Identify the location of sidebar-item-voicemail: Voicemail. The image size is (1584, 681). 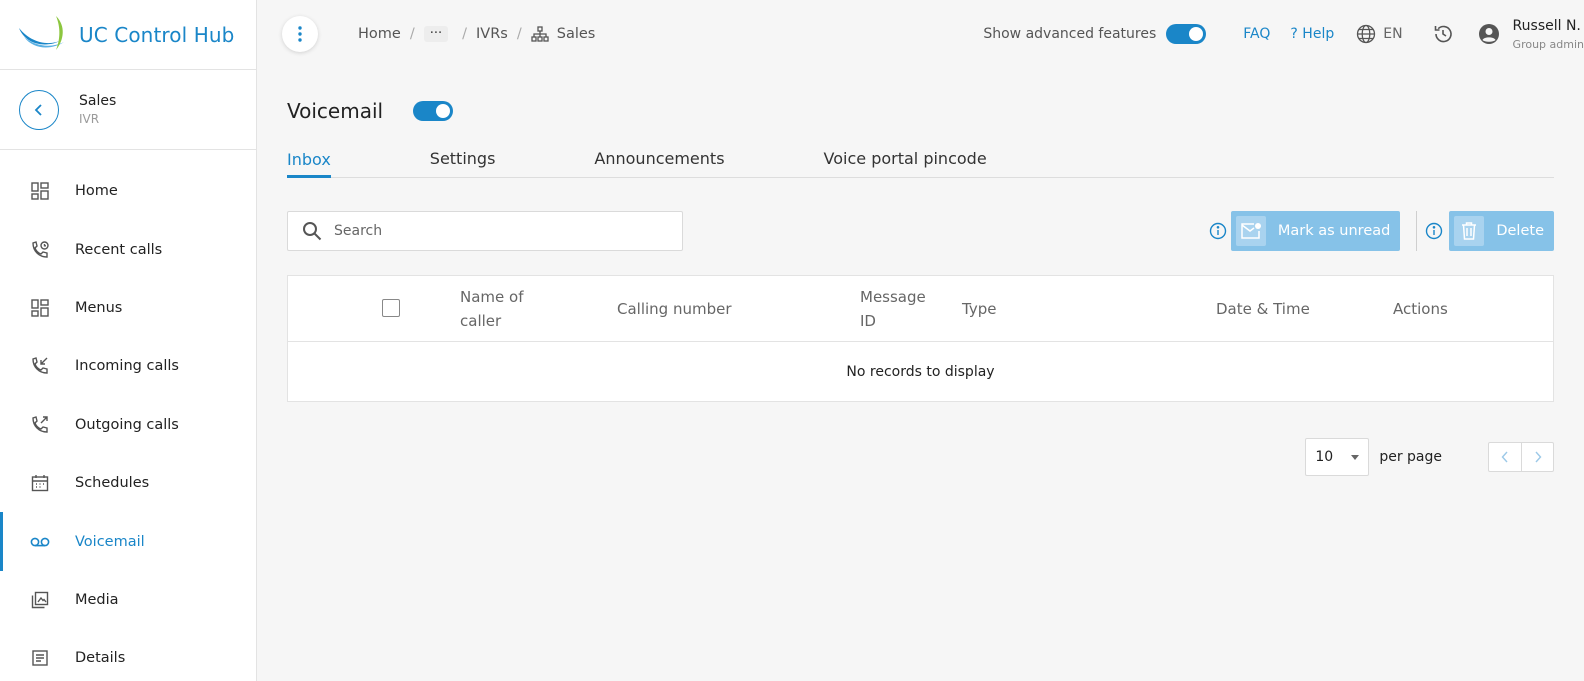
(128, 542).